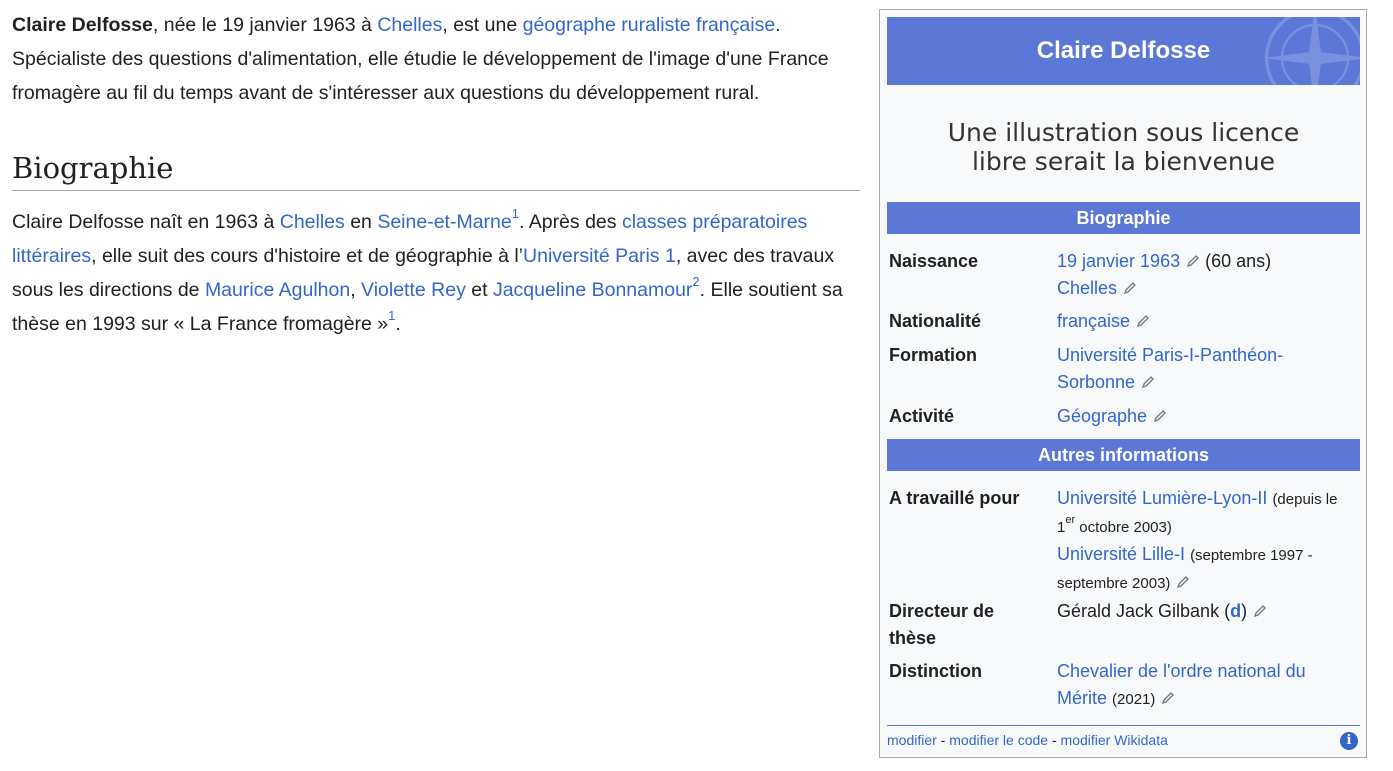 The image size is (1393, 771). What do you see at coordinates (1138, 611) in the screenshot?
I see `directeur-name: Gérald Jack Gilbank` at bounding box center [1138, 611].